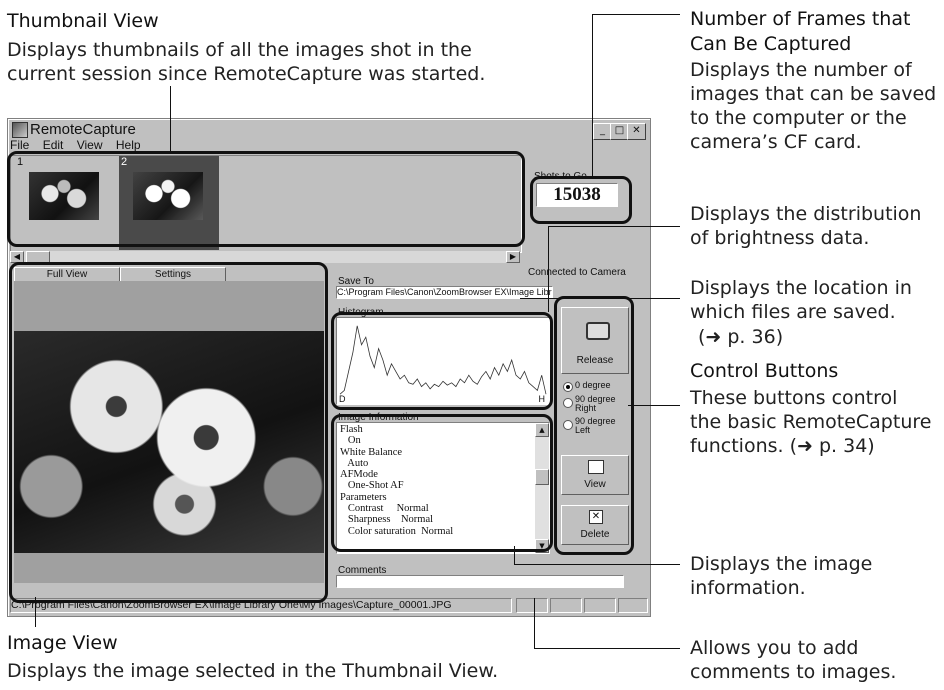 Image resolution: width=944 pixels, height=690 pixels. I want to click on window-title: RemoteCapture, so click(83, 129).